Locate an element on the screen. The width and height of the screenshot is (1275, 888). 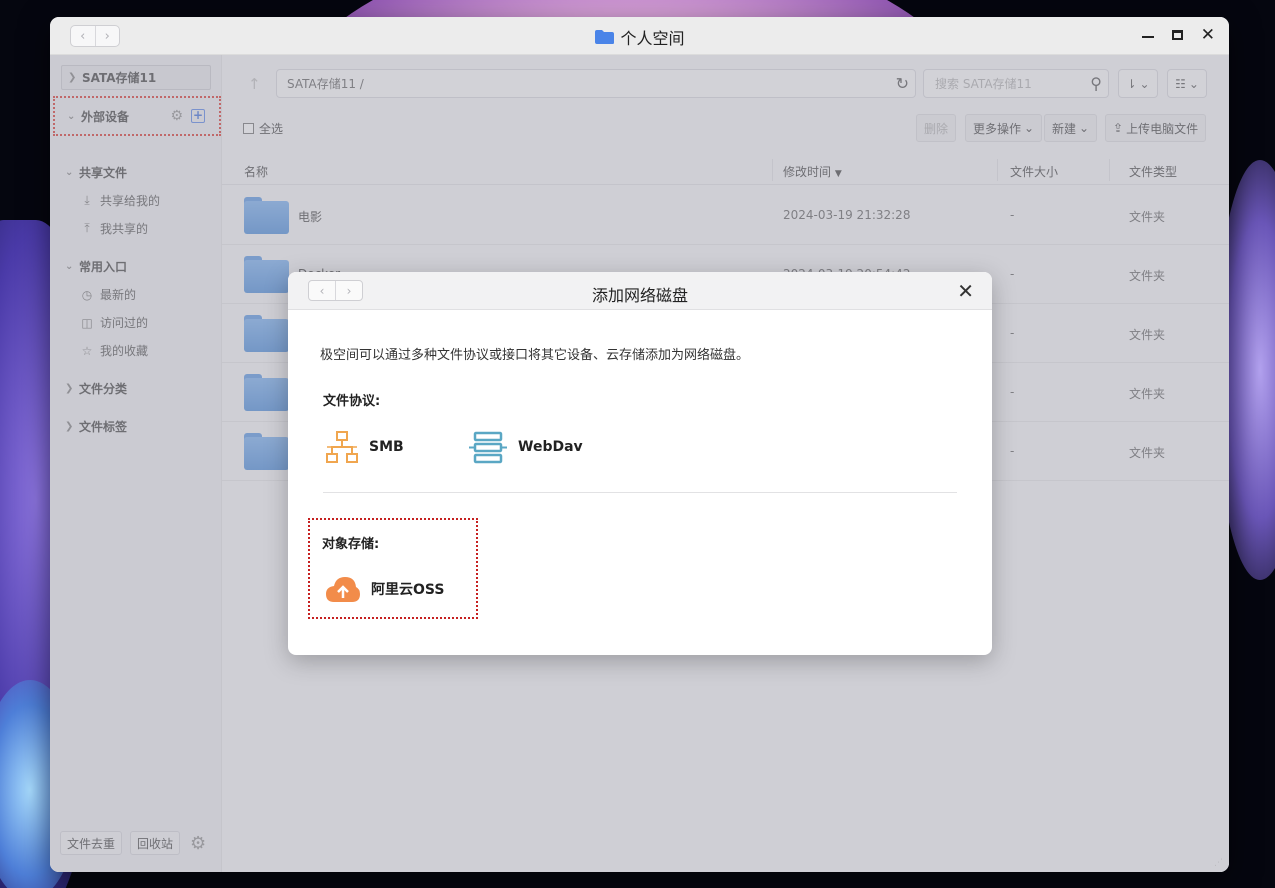
smb-label: SMB is located at coordinates (386, 447).